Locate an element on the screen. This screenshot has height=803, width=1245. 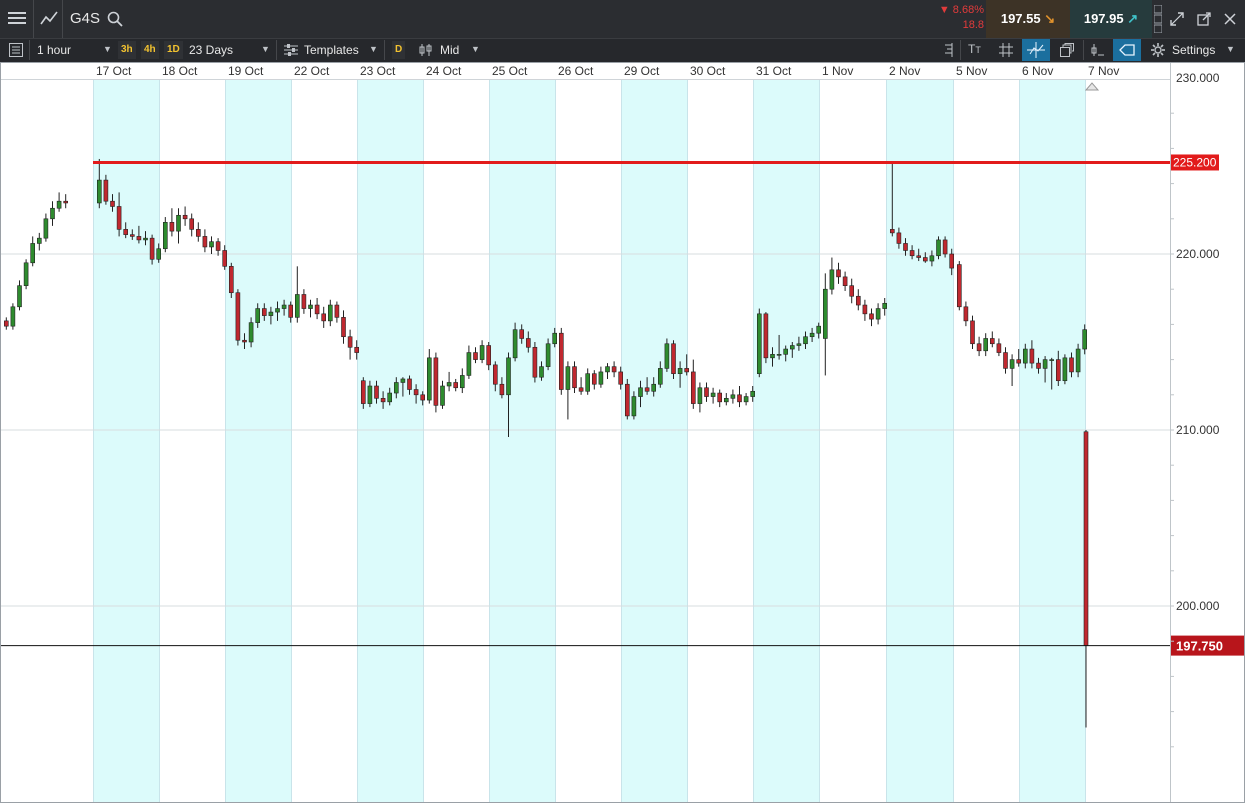
menu-icon is located at coordinates (17, 20).